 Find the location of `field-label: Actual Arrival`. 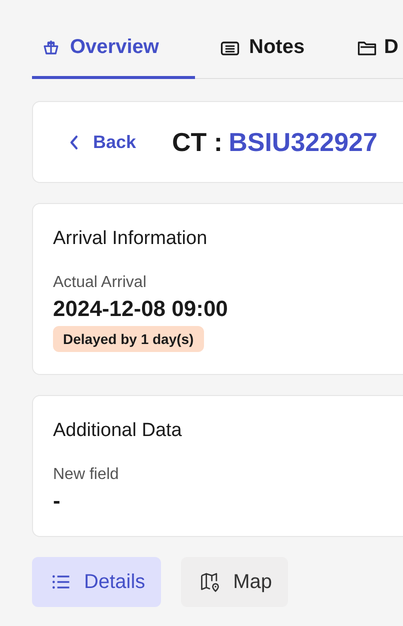

field-label: Actual Arrival is located at coordinates (99, 283).